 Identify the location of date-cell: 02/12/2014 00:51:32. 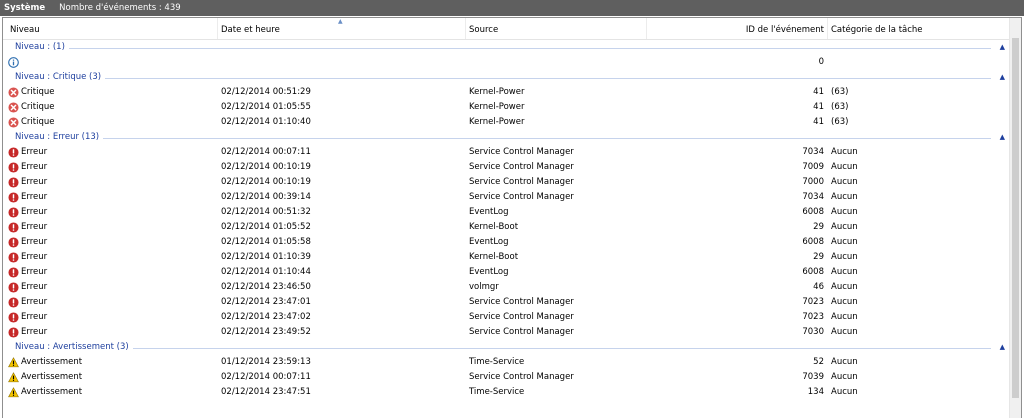
(266, 212).